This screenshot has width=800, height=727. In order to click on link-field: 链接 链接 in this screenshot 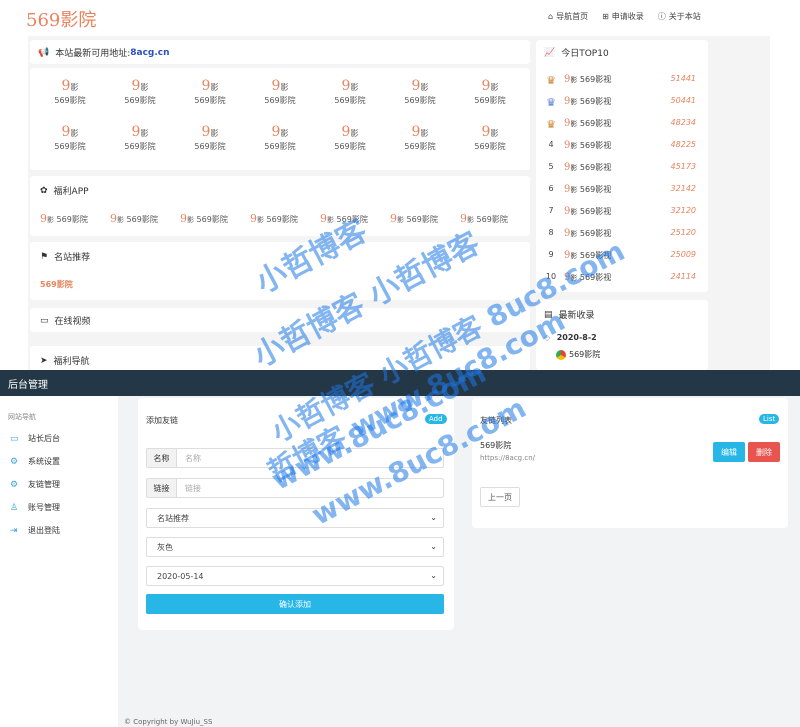, I will do `click(295, 488)`.